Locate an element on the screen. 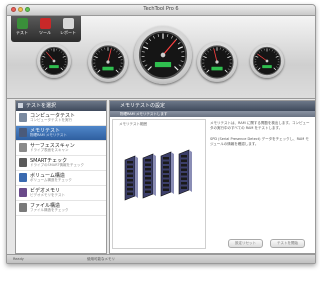 The image size is (320, 281). memory-test-area: メモリテスト範囲 is located at coordinates (159, 184).